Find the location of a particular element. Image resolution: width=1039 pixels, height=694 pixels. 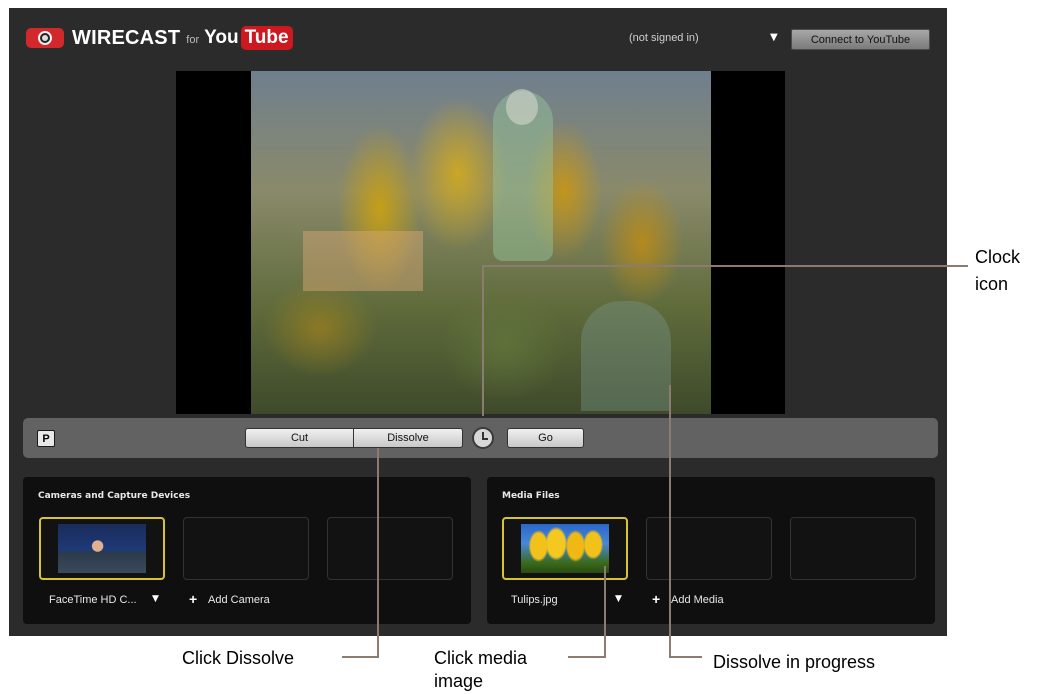

dissolve-button-callout-line is located at coordinates (360, 553).